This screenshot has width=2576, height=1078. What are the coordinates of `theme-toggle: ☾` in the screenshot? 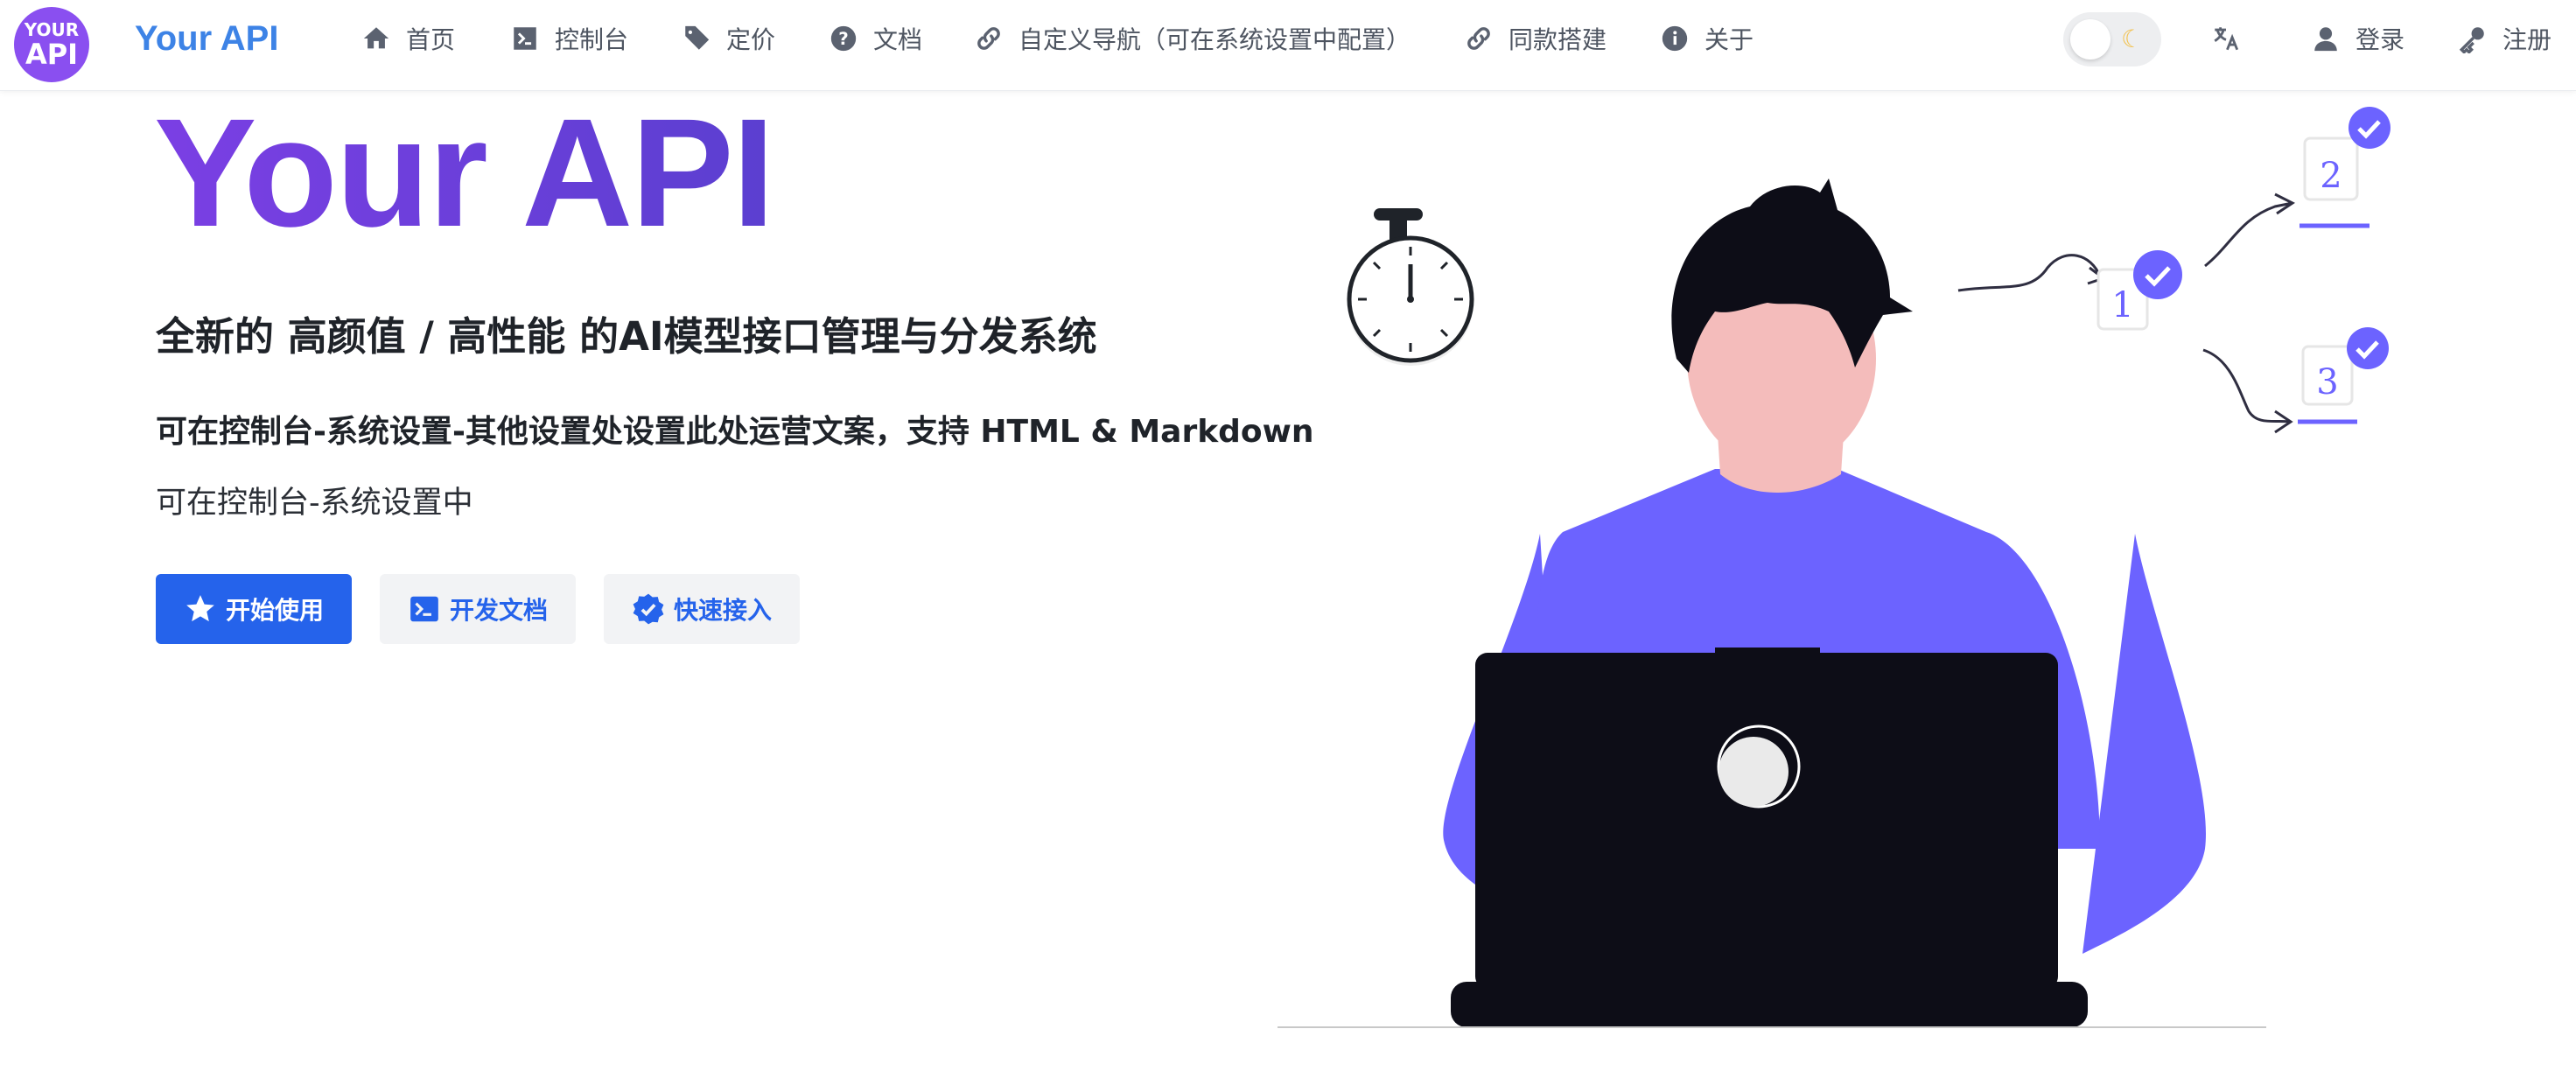 It's located at (2112, 39).